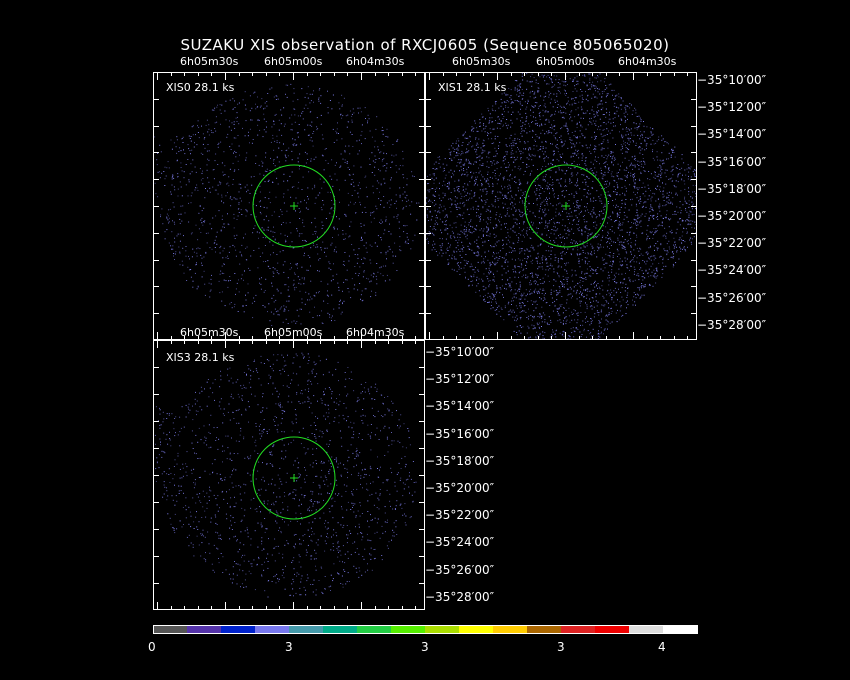 The image size is (850, 680). I want to click on xis0-label: XIS0 28.1 ks, so click(200, 87).